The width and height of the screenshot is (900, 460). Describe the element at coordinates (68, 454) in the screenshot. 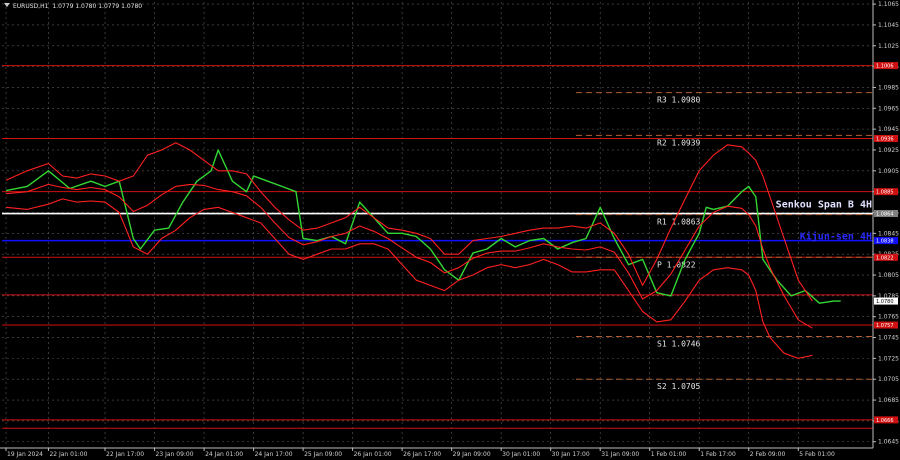

I see `x-tick-label: 22 Jan 01:00` at that location.